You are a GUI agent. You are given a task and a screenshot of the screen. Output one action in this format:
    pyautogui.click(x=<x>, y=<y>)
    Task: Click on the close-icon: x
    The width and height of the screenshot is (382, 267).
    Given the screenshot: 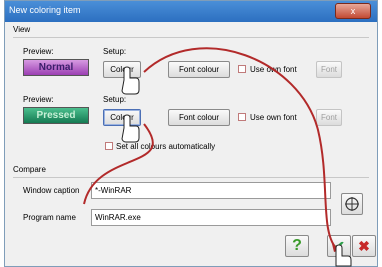 What is the action you would take?
    pyautogui.click(x=353, y=11)
    